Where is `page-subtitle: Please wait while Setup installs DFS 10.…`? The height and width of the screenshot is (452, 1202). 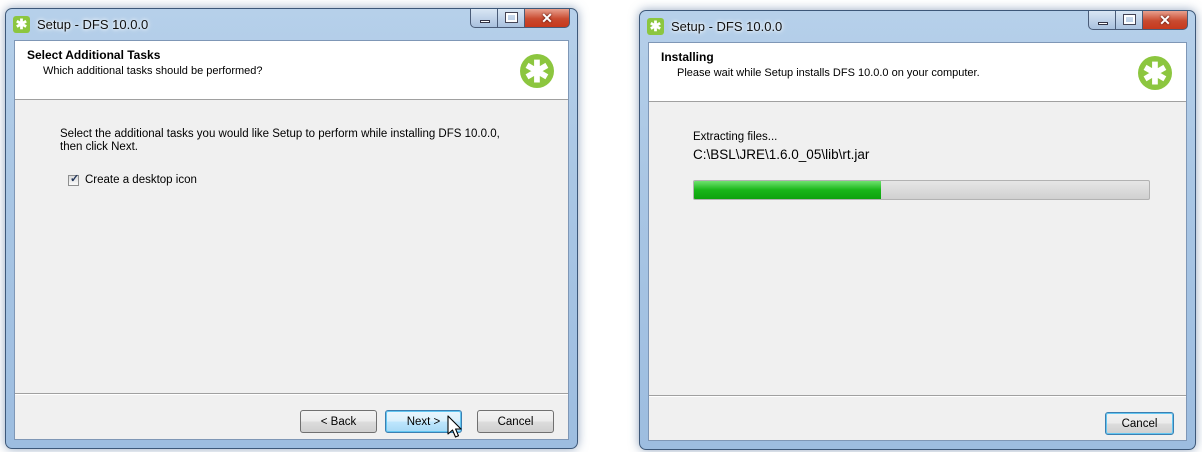 page-subtitle: Please wait while Setup installs DFS 10.… is located at coordinates (828, 73).